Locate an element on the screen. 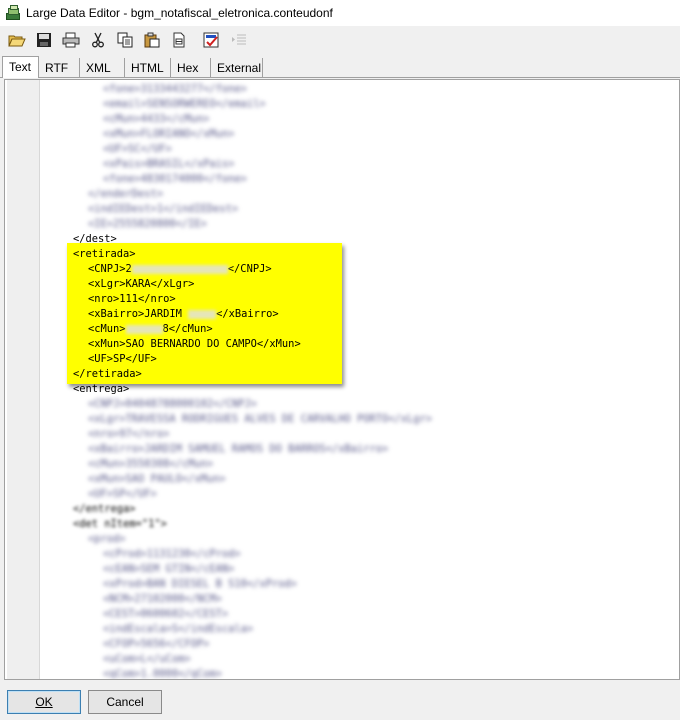 Image resolution: width=680 pixels, height=720 pixels. cut-icon is located at coordinates (98, 40).